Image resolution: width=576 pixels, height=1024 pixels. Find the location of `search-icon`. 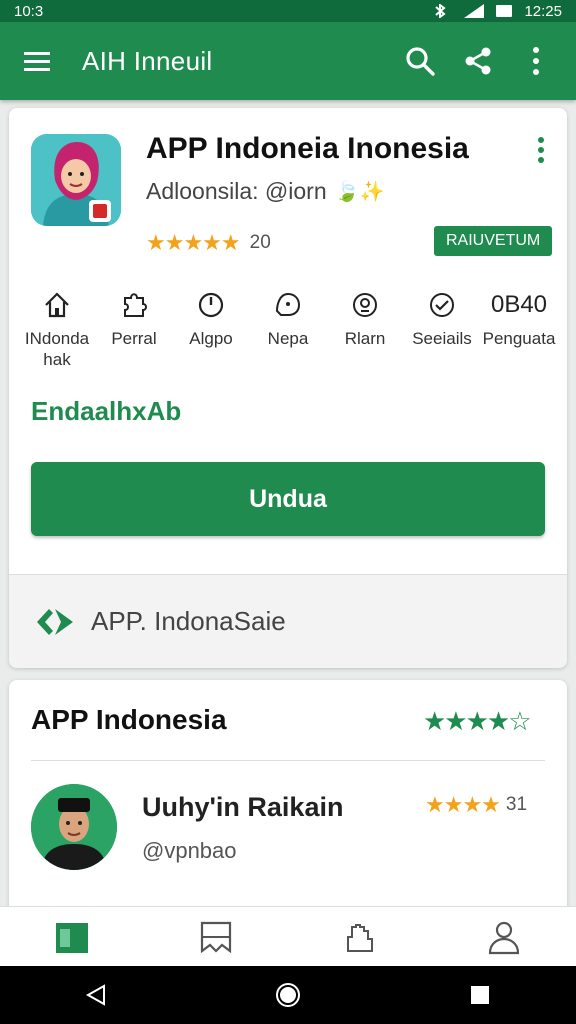

search-icon is located at coordinates (420, 61).